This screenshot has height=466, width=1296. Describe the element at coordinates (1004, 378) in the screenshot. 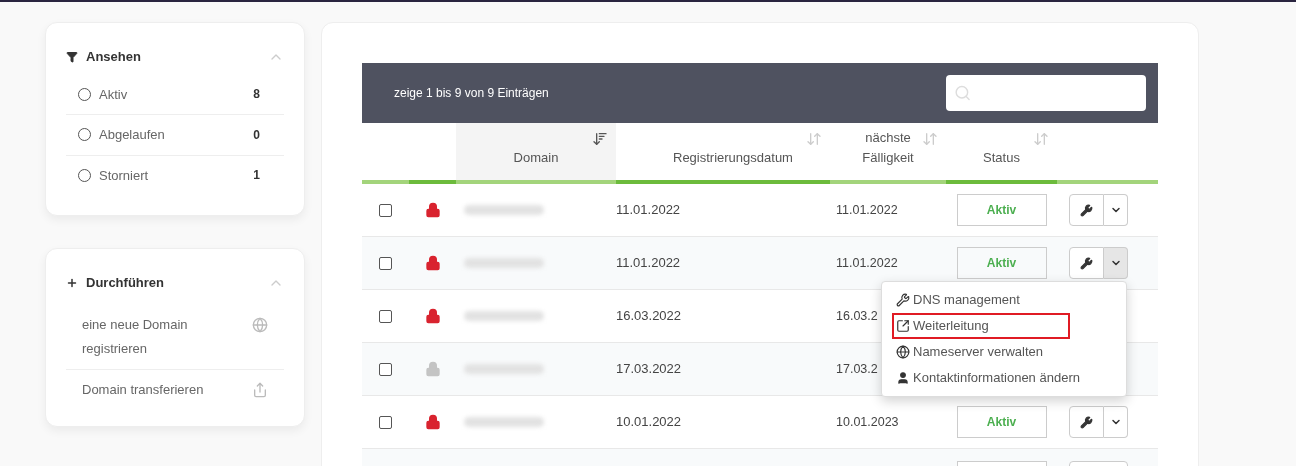

I see `menu-item: Kontaktinformationen ändern` at that location.